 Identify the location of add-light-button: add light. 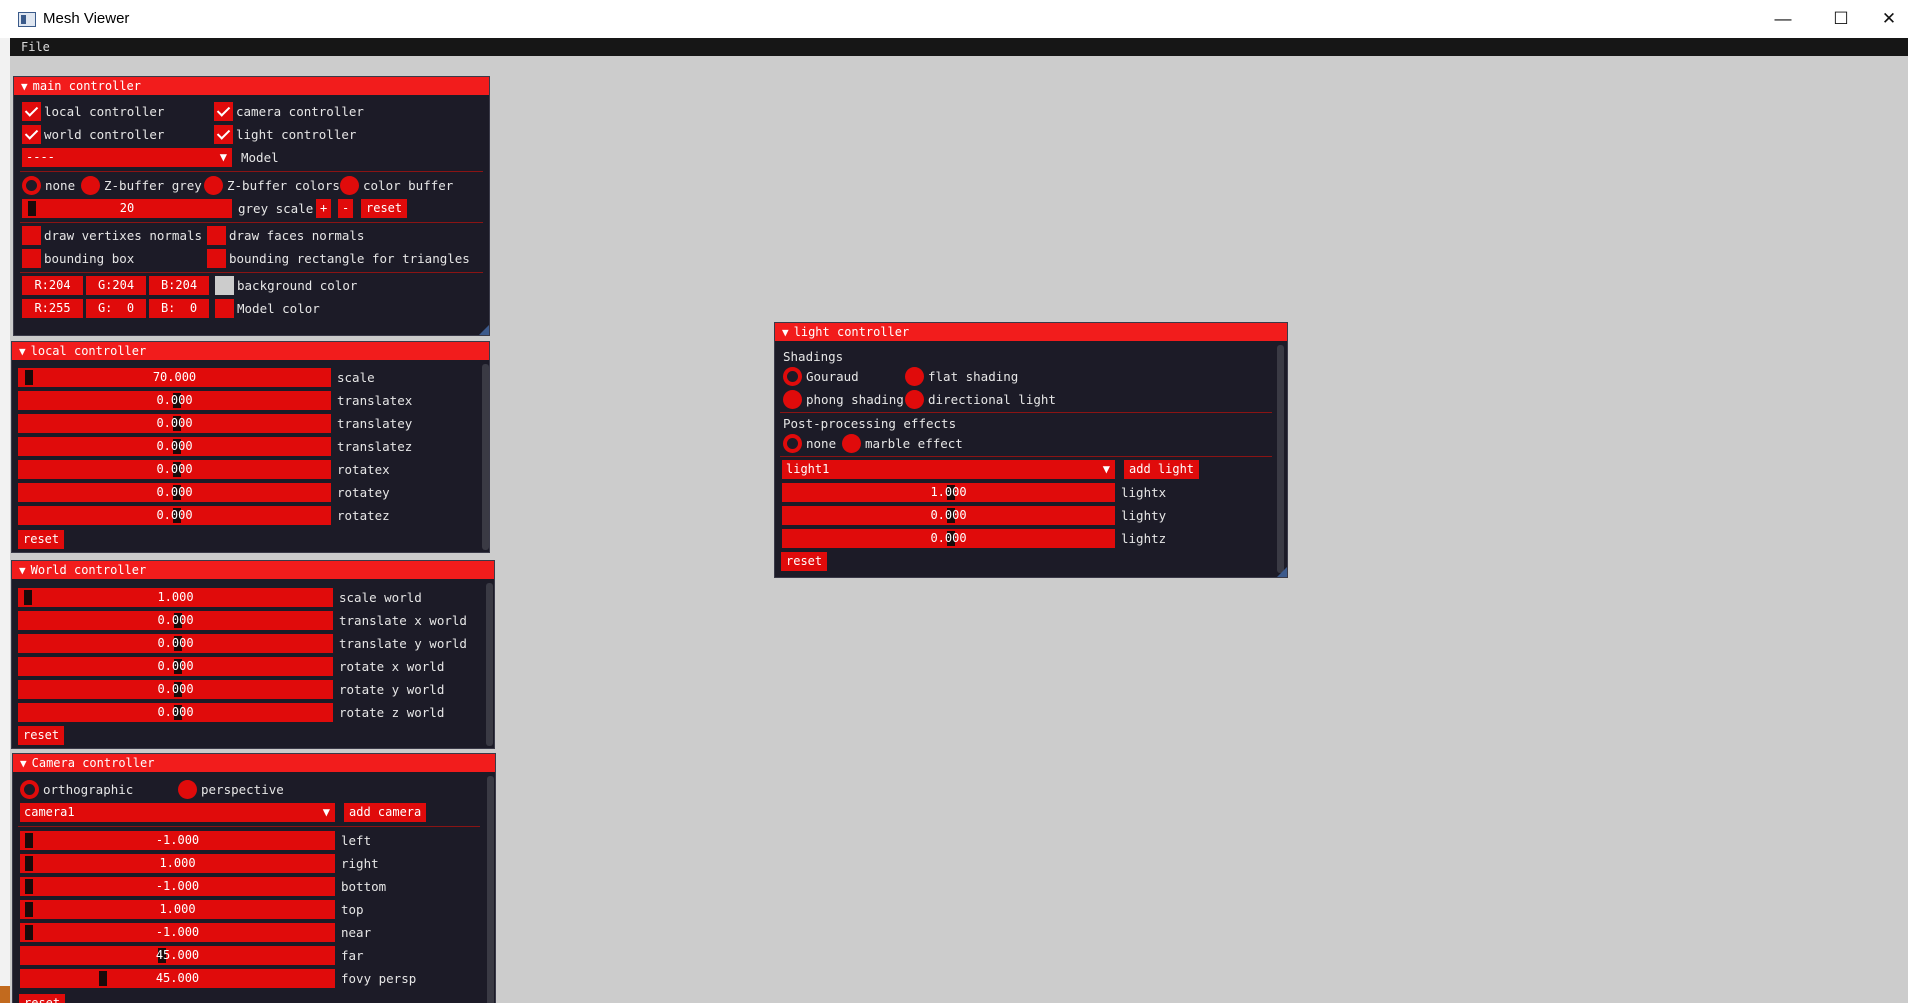
(1162, 469).